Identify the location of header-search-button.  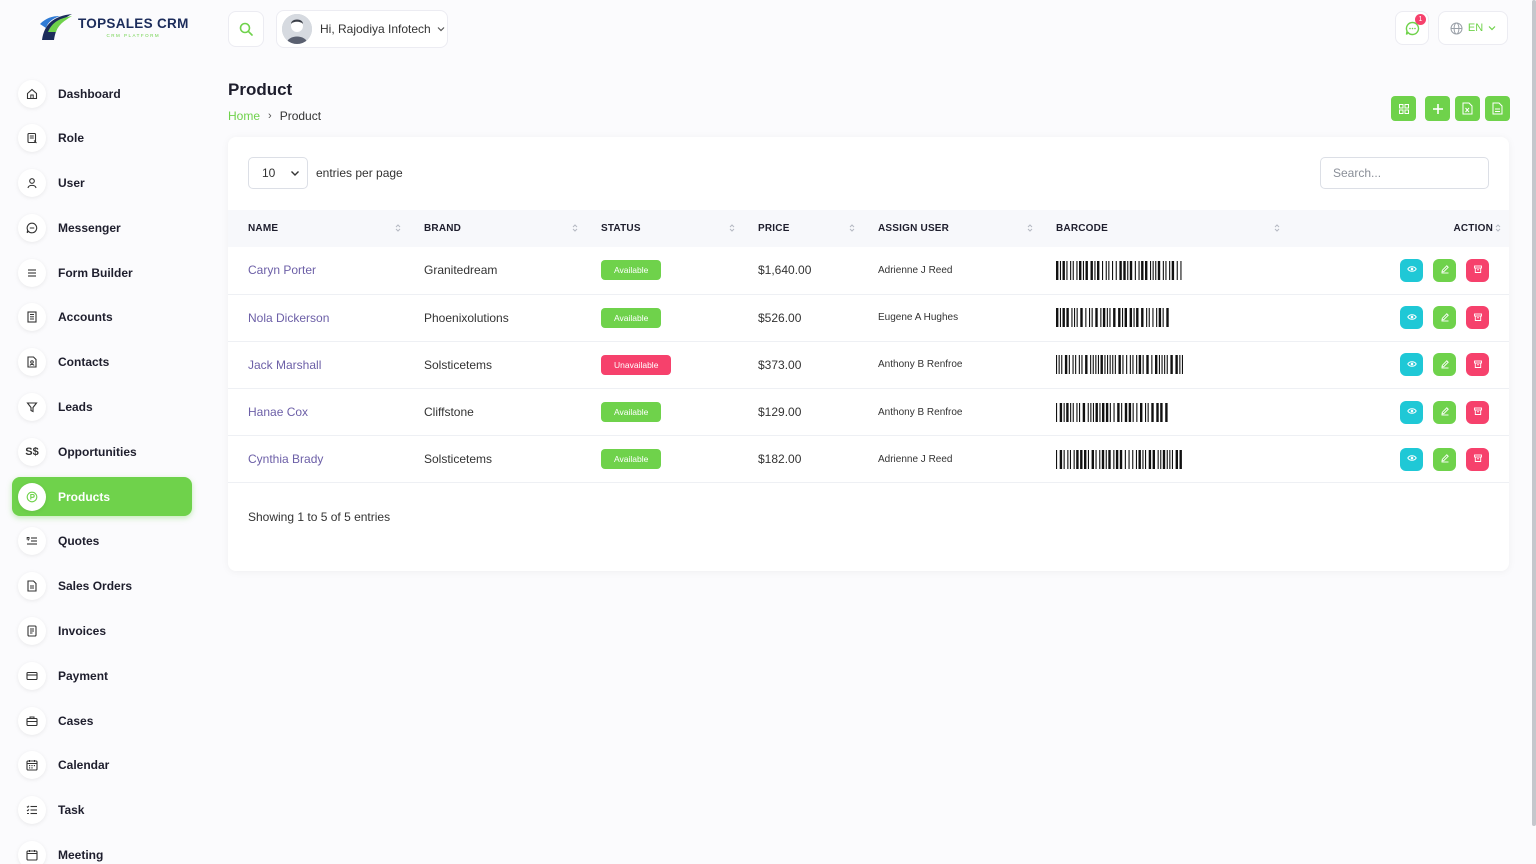
(246, 29).